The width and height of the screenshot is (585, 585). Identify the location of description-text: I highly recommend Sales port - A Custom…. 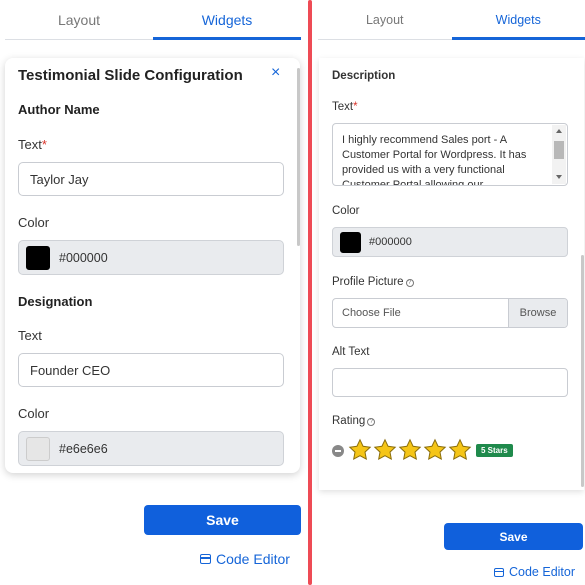
(434, 160).